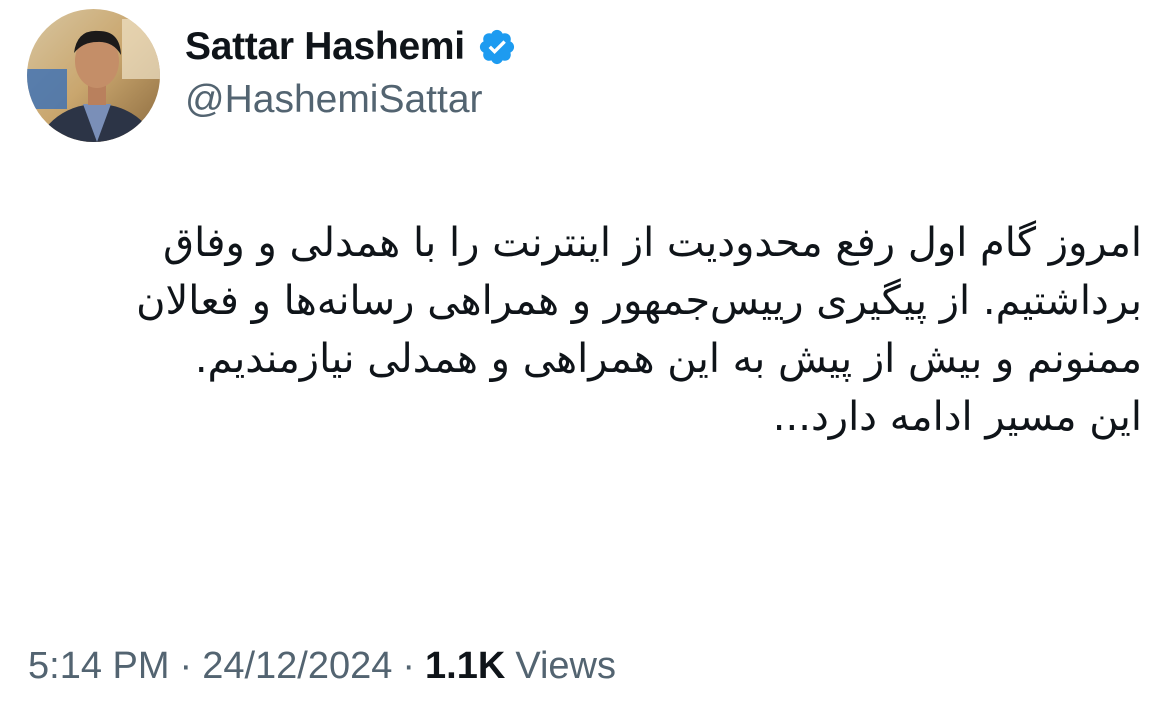  I want to click on author-name-row: Sattar Hashemi, so click(351, 47).